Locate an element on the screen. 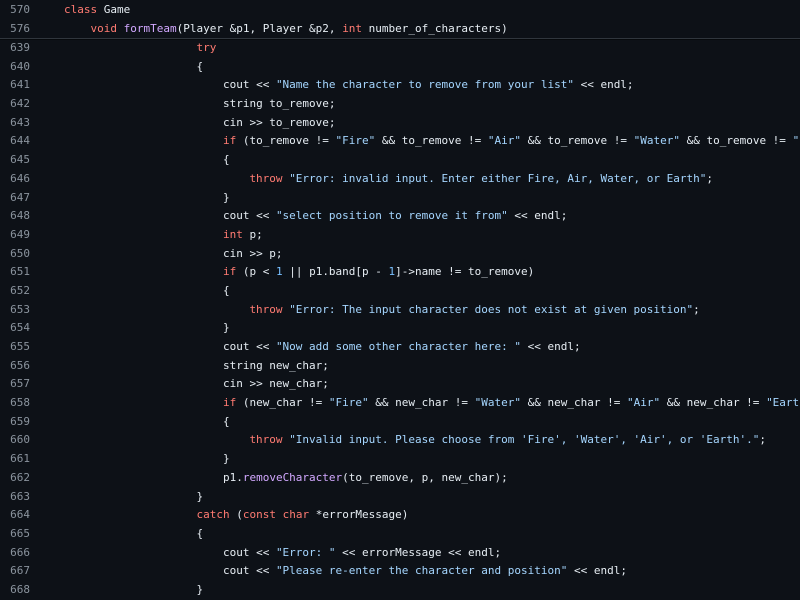 The image size is (800, 600). line-number: 647 is located at coordinates (32, 198).